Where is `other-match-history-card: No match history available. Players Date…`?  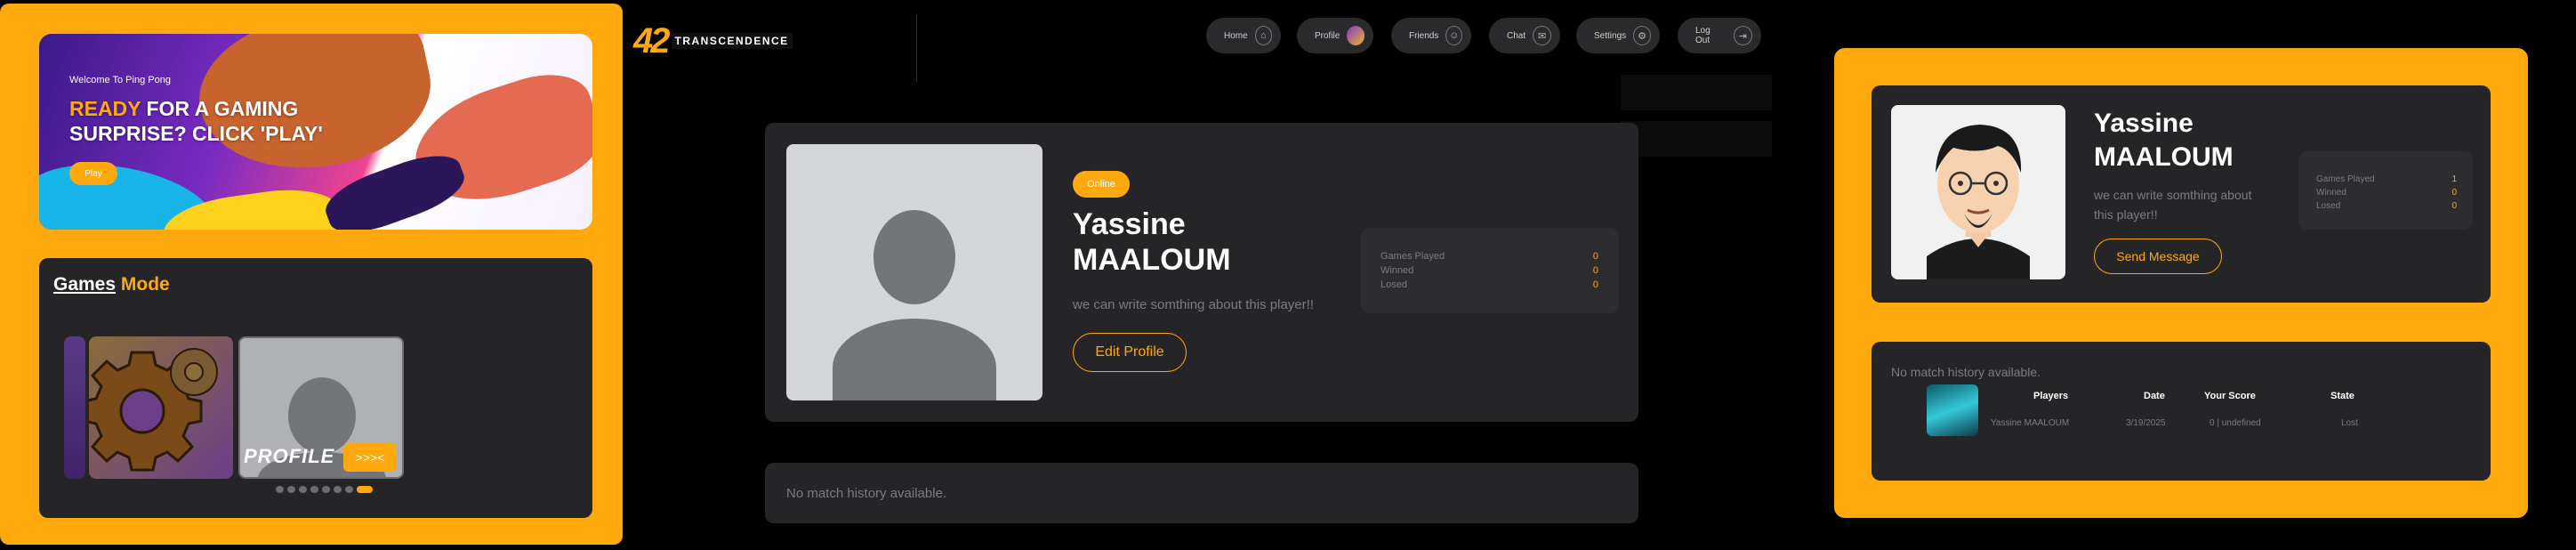 other-match-history-card: No match history available. Players Date… is located at coordinates (2181, 411).